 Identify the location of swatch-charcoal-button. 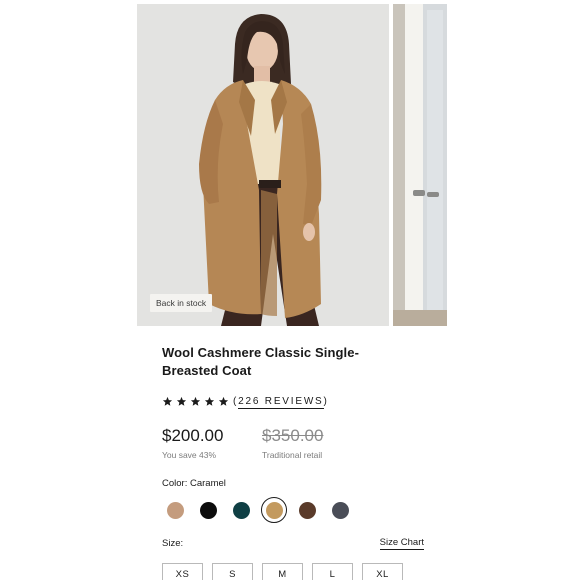
(340, 510).